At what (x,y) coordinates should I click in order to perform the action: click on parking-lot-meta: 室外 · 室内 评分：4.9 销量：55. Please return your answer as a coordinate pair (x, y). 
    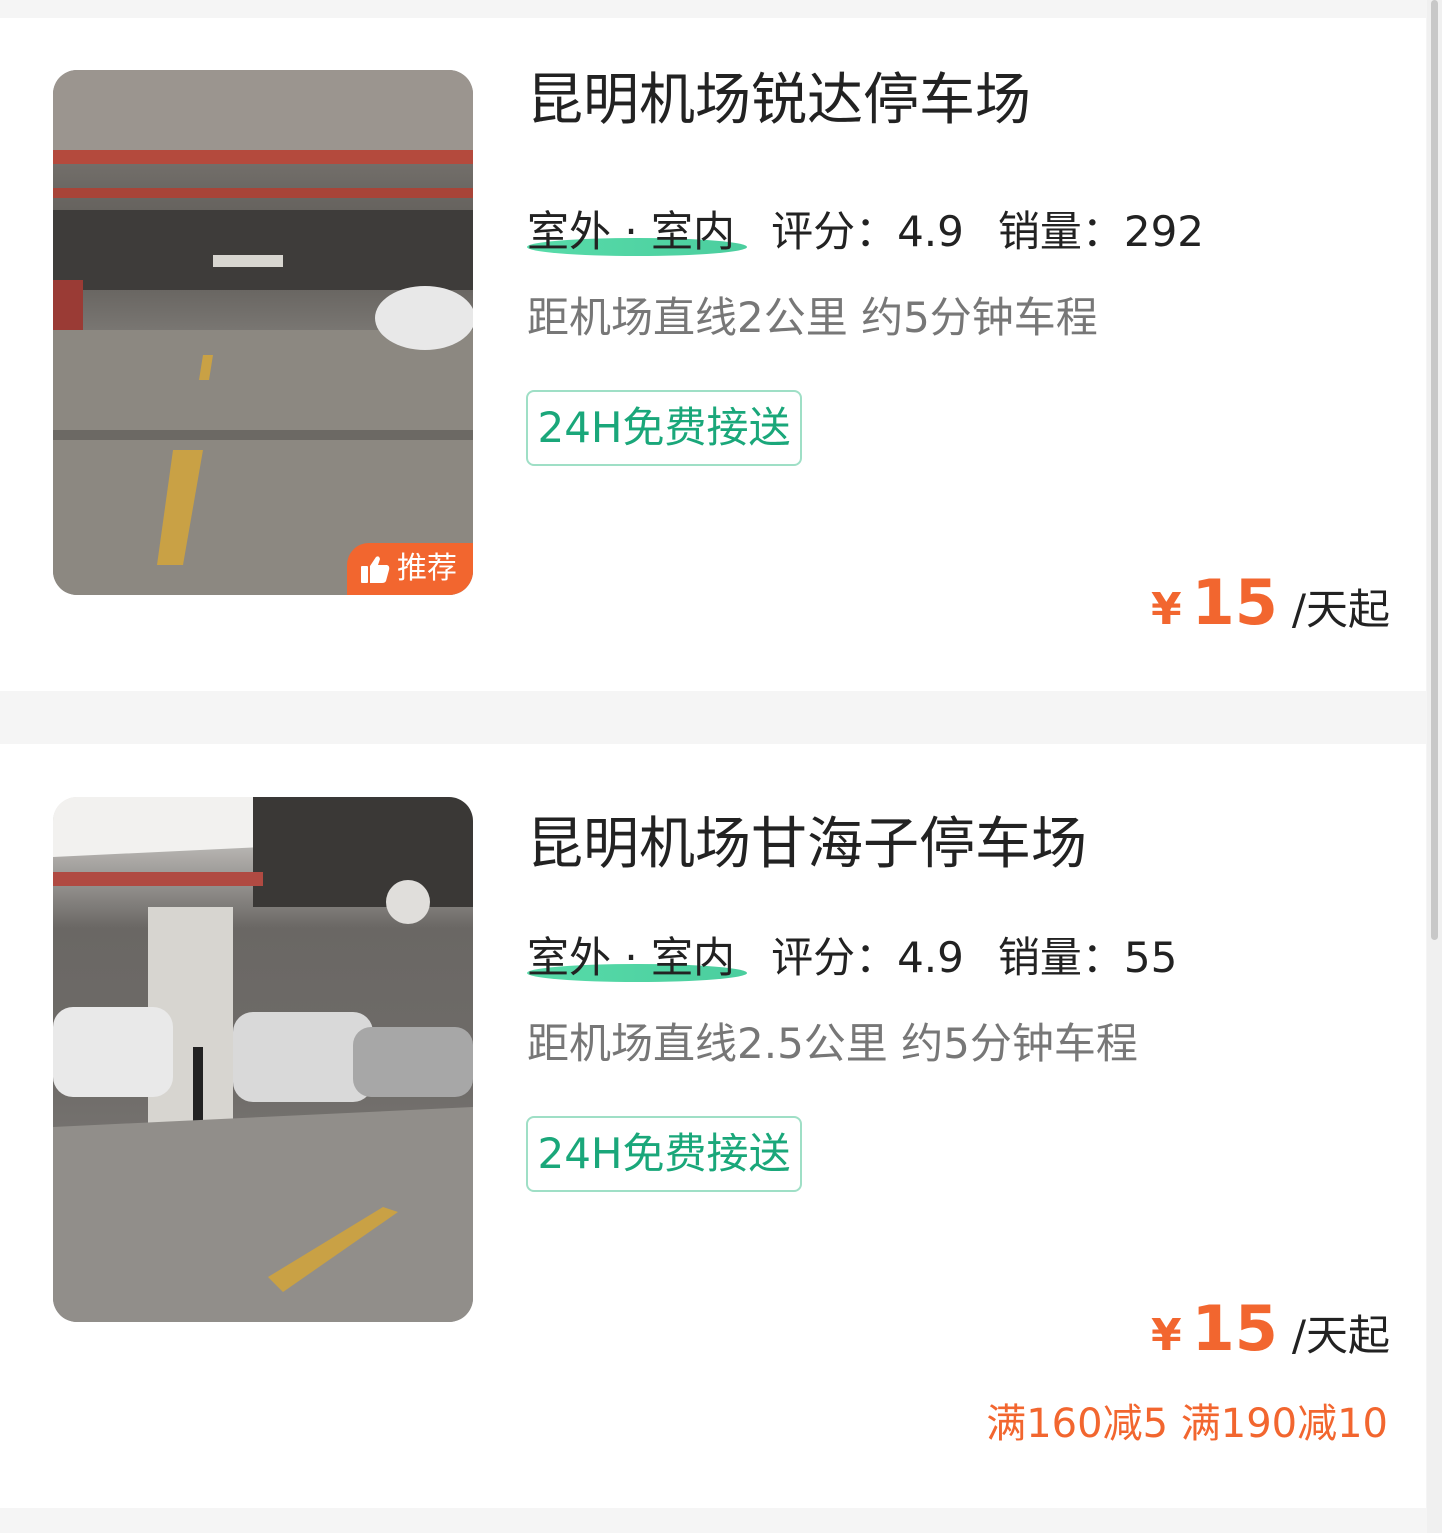
    Looking at the image, I should click on (869, 958).